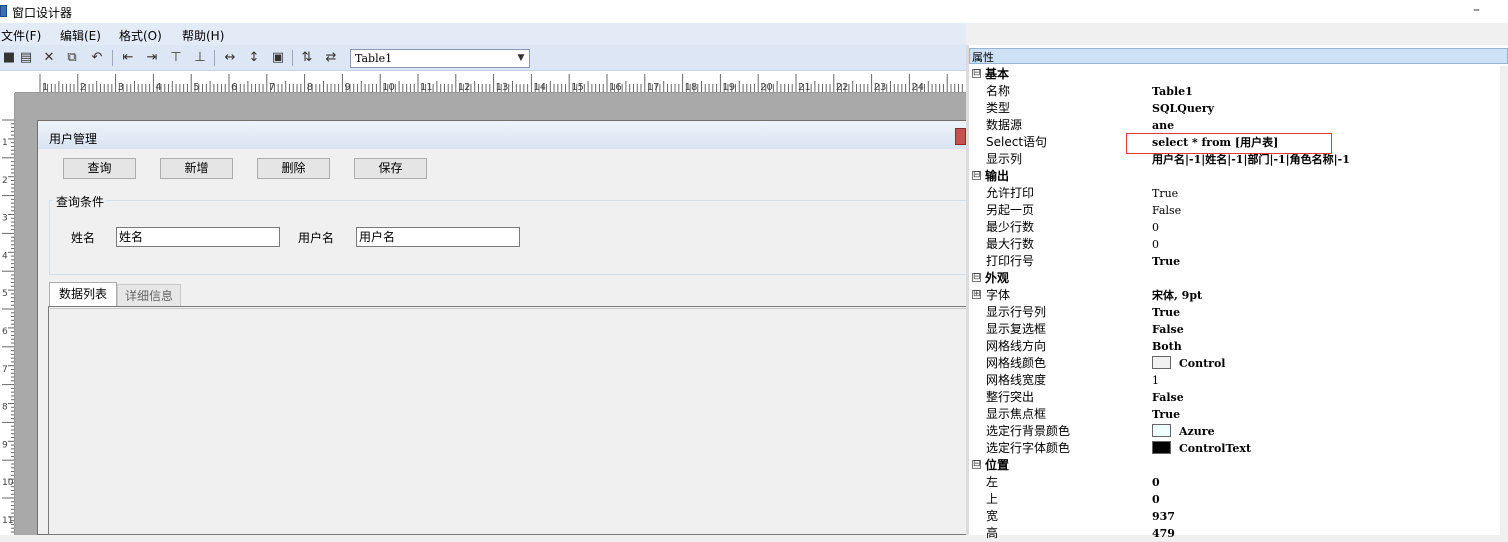 The width and height of the screenshot is (1508, 542). Describe the element at coordinates (293, 168) in the screenshot. I see `delete-button: 删除` at that location.